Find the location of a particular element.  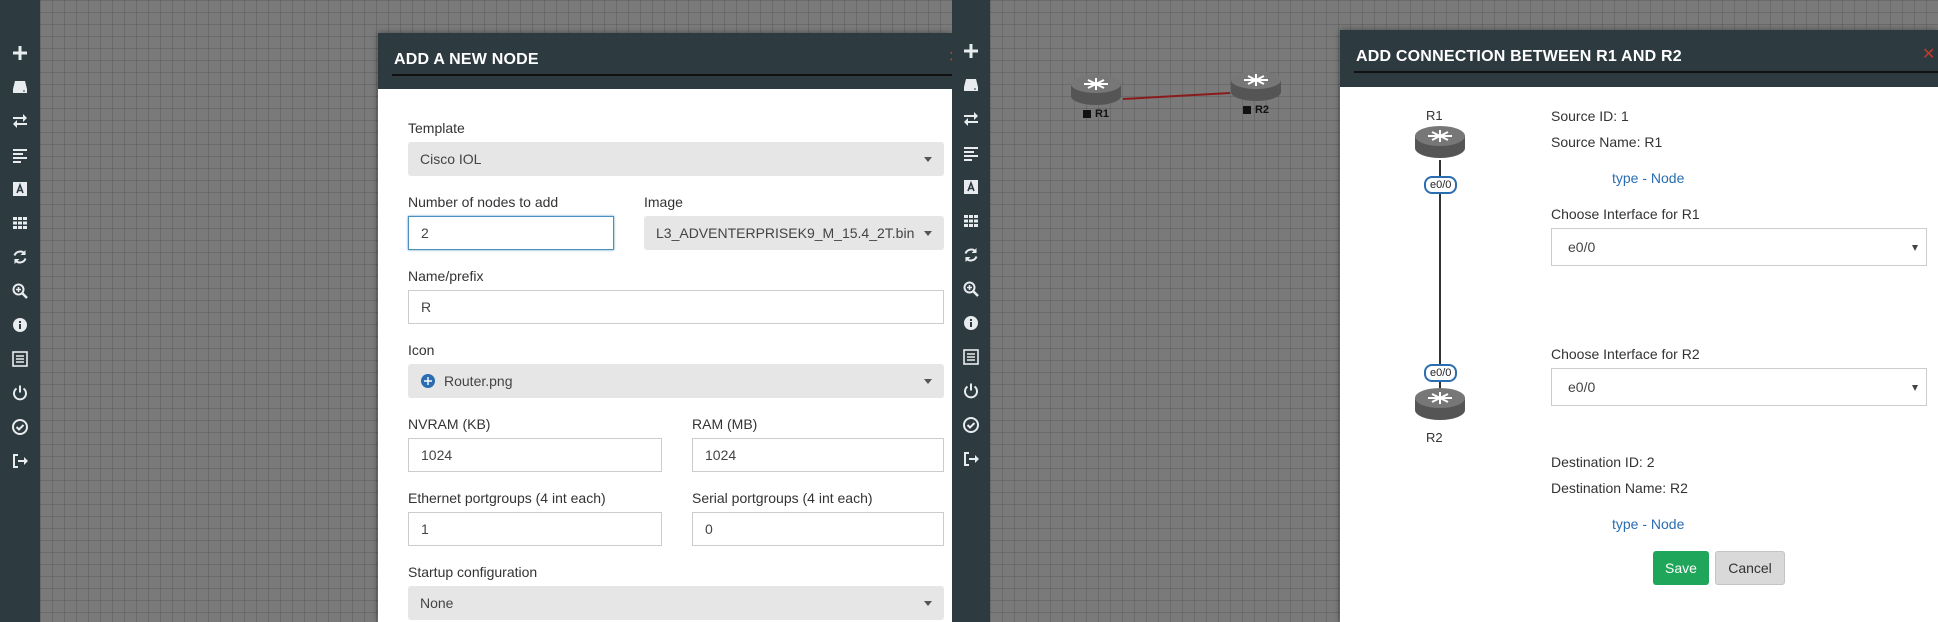

name-prefix-label: Name/prefix is located at coordinates (446, 276).